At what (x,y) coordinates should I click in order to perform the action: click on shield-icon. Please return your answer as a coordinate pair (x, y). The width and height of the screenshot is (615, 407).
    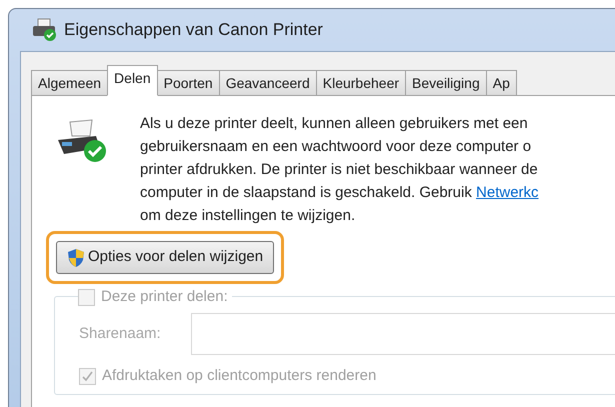
    Looking at the image, I should click on (76, 258).